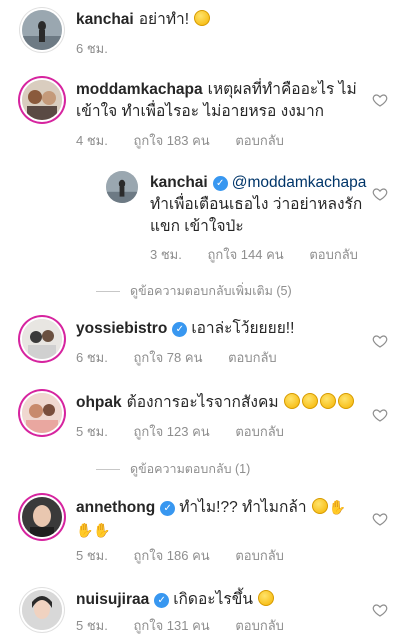  I want to click on view-replies-label: ดูข้อความตอบกลับ (1), so click(190, 469).